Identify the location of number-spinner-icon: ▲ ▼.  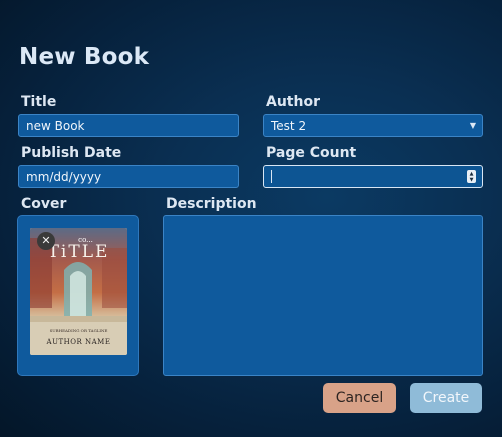
(471, 176).